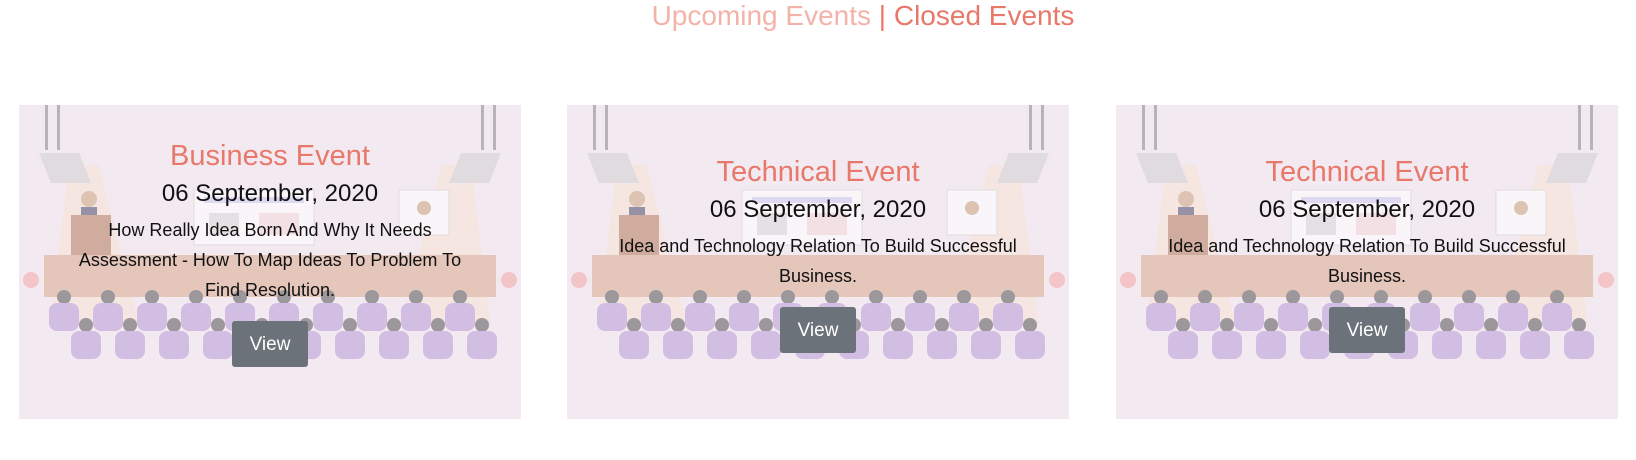 The height and width of the screenshot is (460, 1636). What do you see at coordinates (984, 15) in the screenshot?
I see `tab-closed-events: Closed Events` at bounding box center [984, 15].